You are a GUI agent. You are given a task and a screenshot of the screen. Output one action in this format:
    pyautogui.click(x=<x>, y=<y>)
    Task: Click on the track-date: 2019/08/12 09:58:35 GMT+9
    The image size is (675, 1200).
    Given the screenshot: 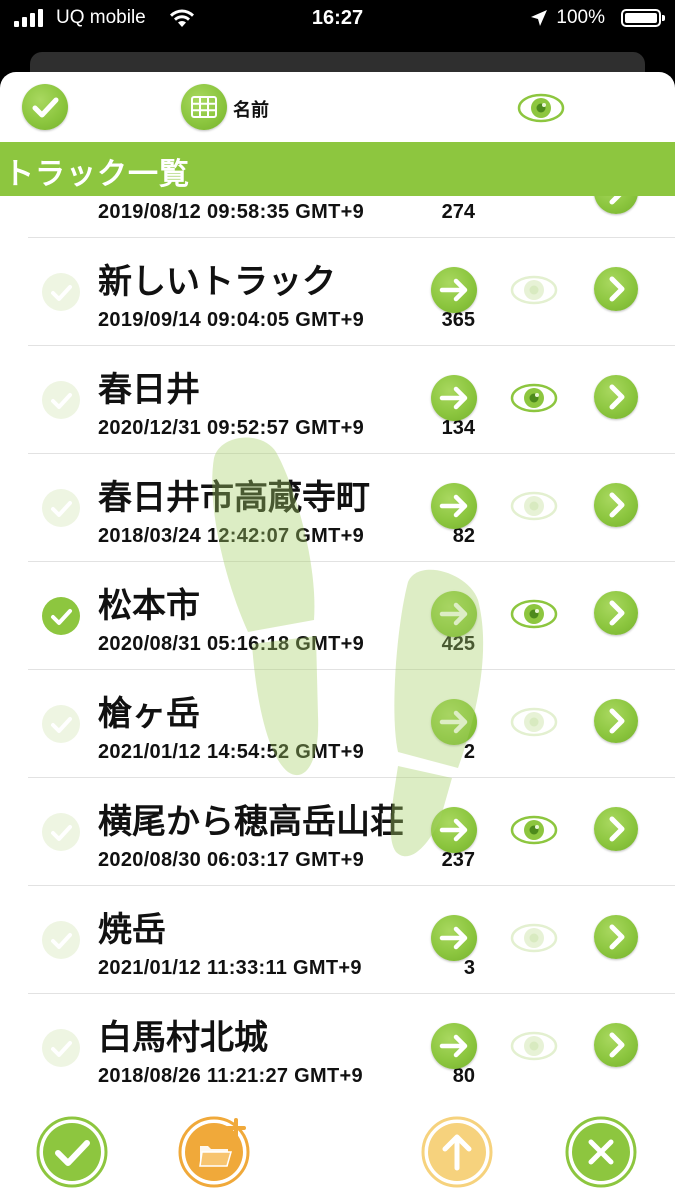 What is the action you would take?
    pyautogui.click(x=231, y=212)
    